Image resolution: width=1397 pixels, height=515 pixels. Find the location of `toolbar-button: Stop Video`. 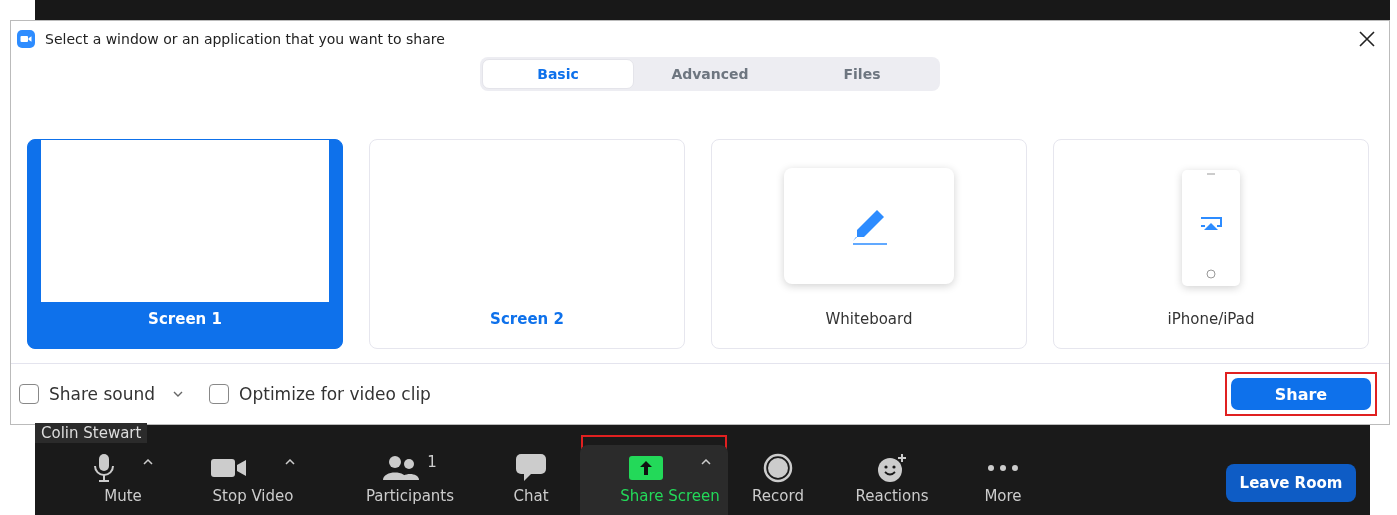

toolbar-button: Stop Video is located at coordinates (237, 480).